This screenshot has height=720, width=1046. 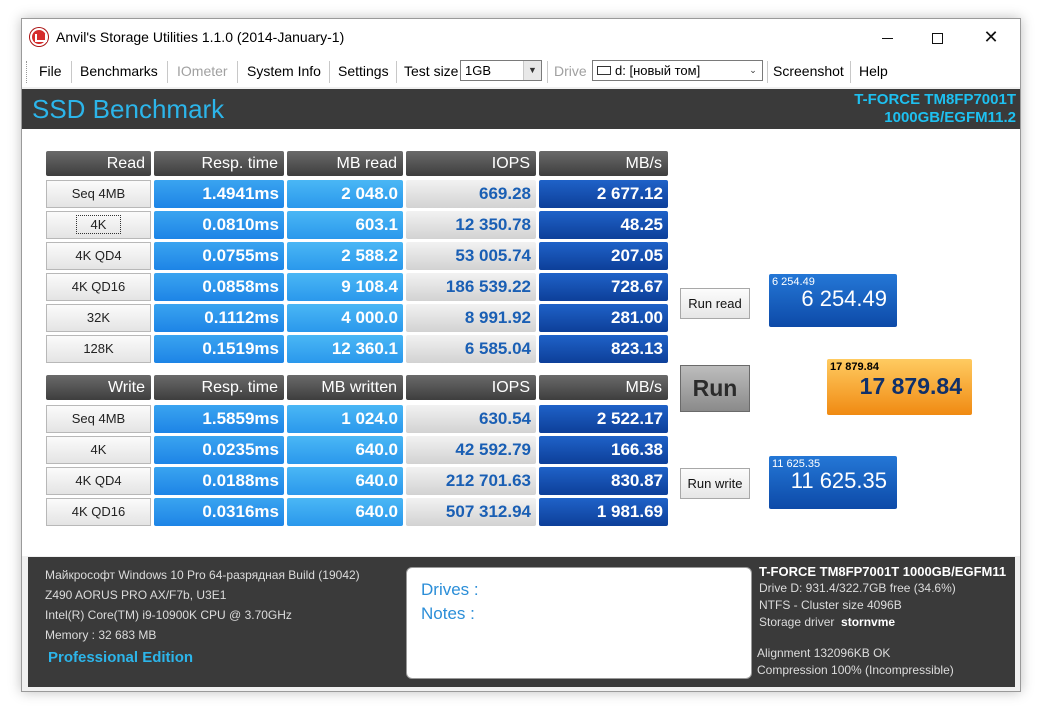 I want to click on drive-free: Drive D: 931.4/322.7GB free (34.6%), so click(x=857, y=588).